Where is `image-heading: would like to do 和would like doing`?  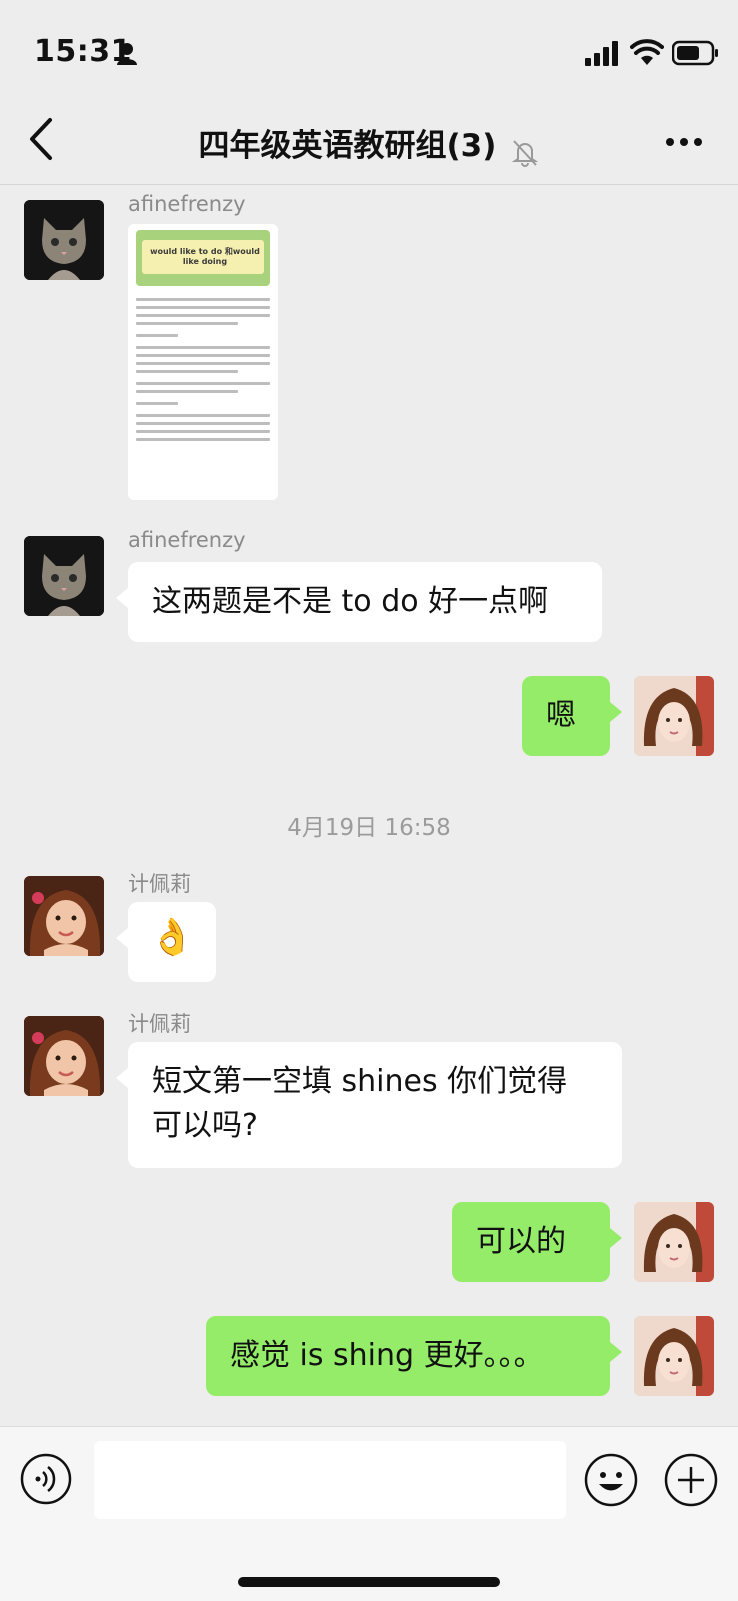
image-heading: would like to do 和would like doing is located at coordinates (205, 256).